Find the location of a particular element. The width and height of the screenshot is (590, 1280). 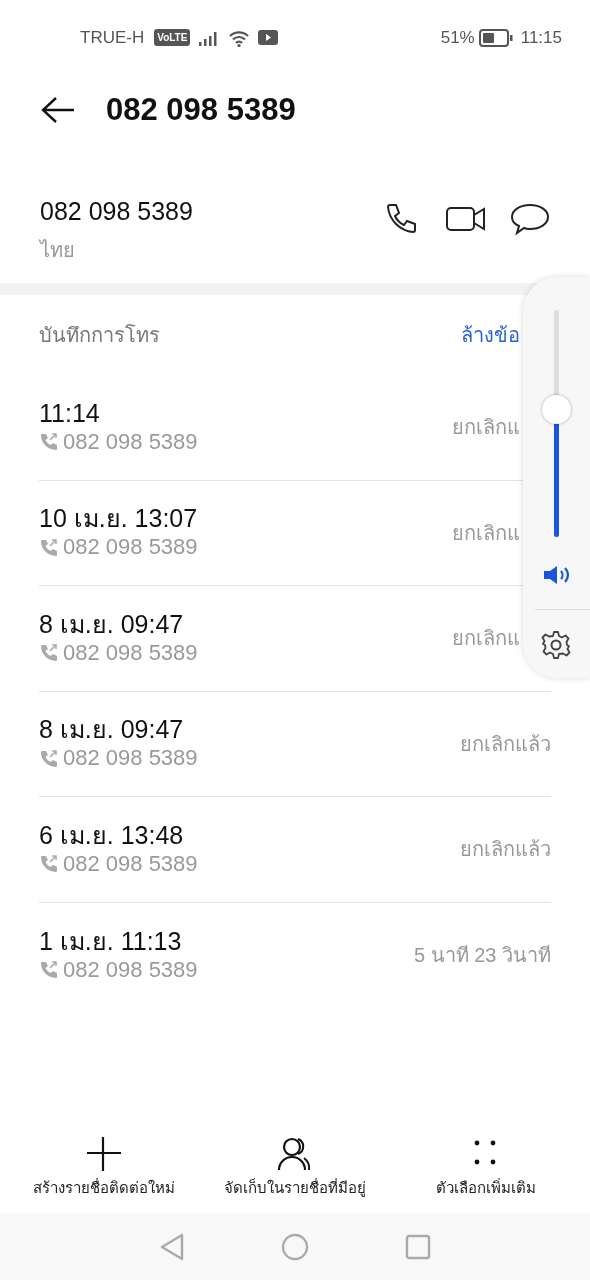

clock-time: 11:15 is located at coordinates (541, 37).